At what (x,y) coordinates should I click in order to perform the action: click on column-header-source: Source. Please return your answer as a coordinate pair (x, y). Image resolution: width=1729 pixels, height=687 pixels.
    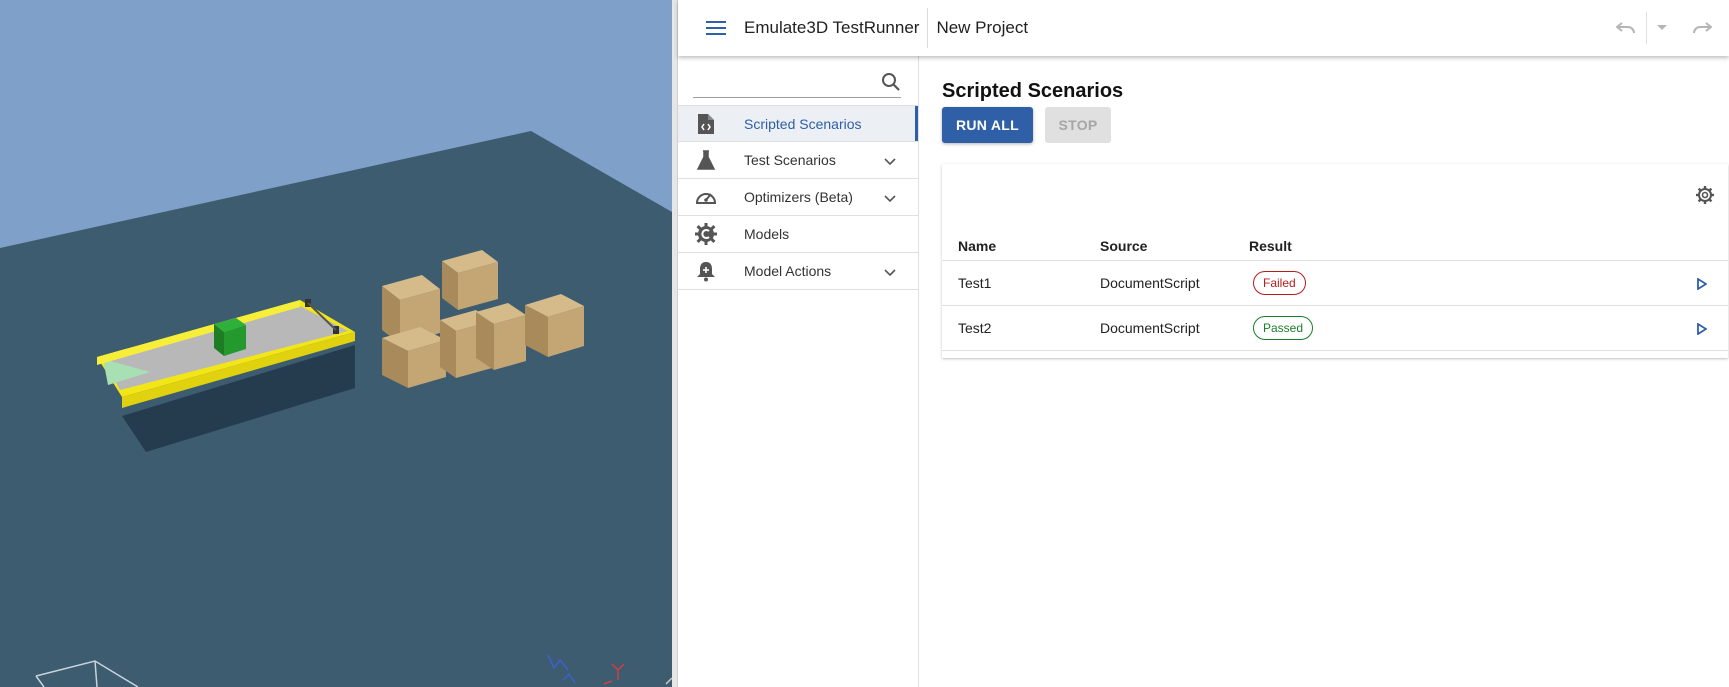
    Looking at the image, I should click on (1123, 246).